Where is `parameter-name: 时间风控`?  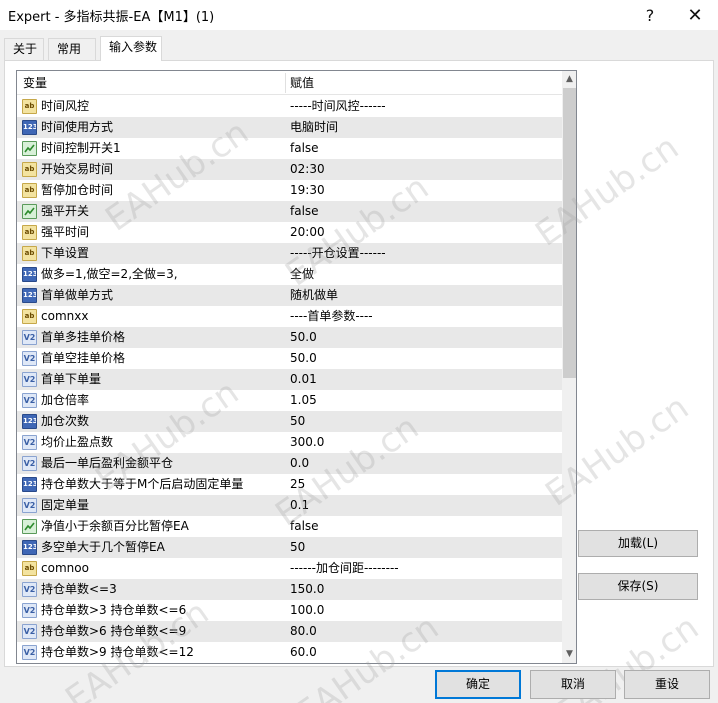 parameter-name: 时间风控 is located at coordinates (65, 106).